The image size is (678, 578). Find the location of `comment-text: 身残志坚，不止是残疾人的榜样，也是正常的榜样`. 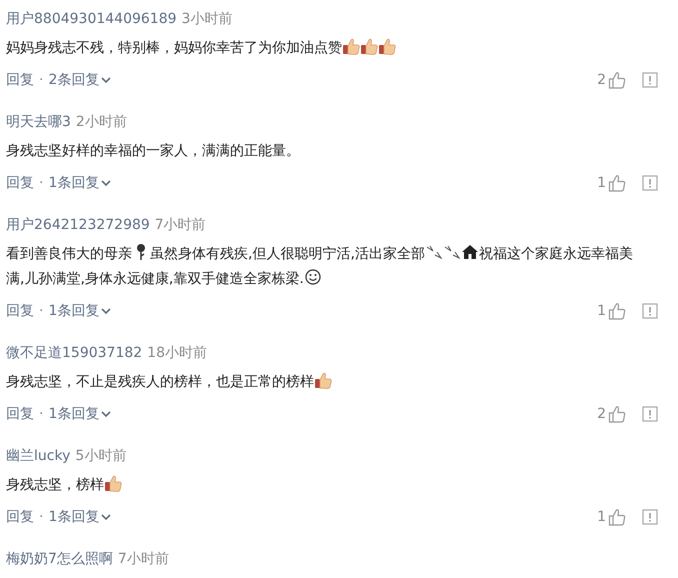

comment-text: 身残志坚，不止是残疾人的榜样，也是正常的榜样 is located at coordinates (328, 382).